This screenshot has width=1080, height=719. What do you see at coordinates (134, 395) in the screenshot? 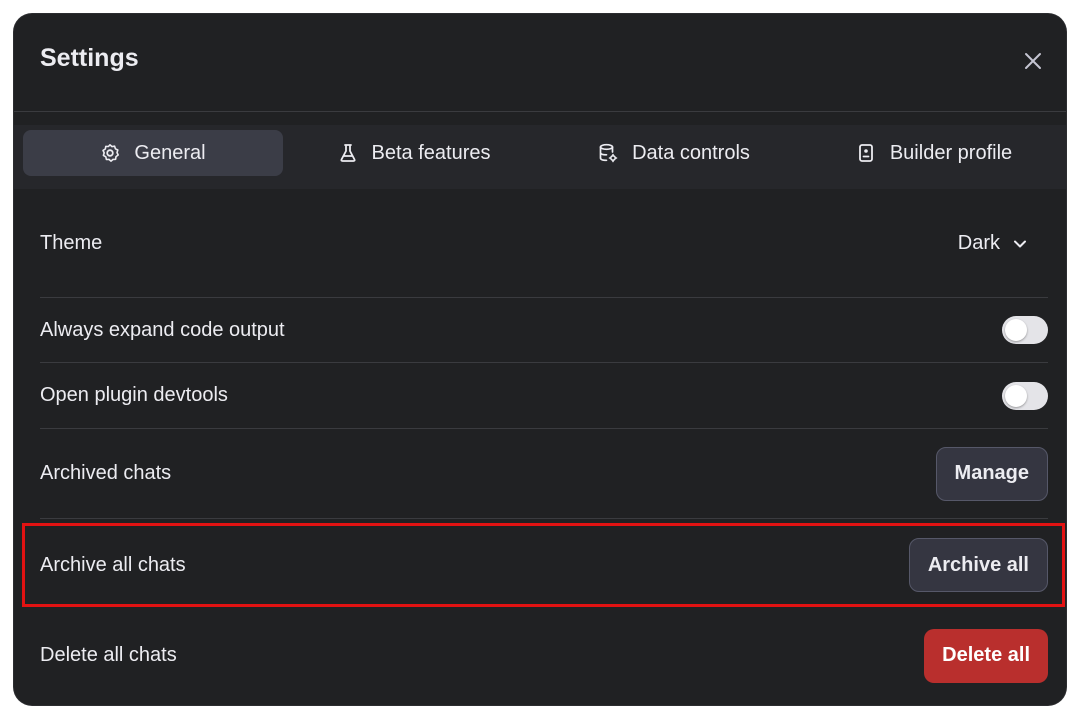
I see `plugin-devtools-label: Open plugin devtools` at bounding box center [134, 395].